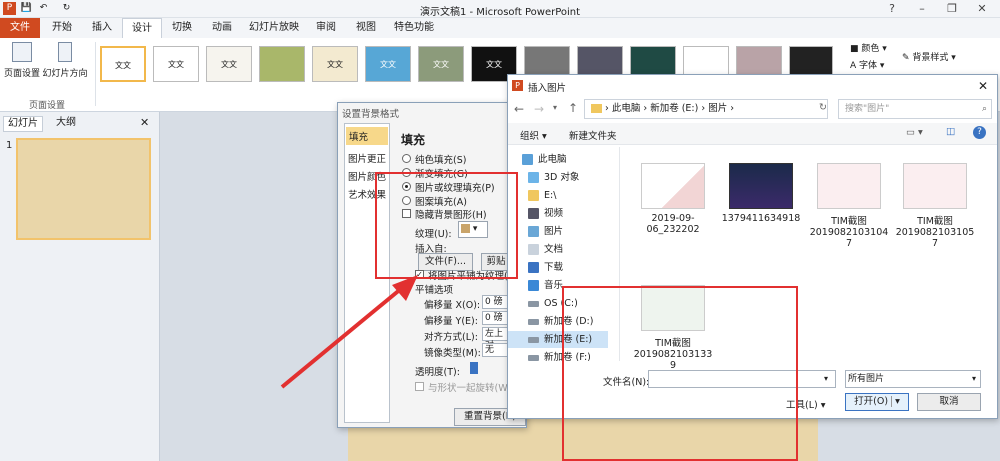  I want to click on nav-3d-objects: 3D 对象, so click(558, 177).